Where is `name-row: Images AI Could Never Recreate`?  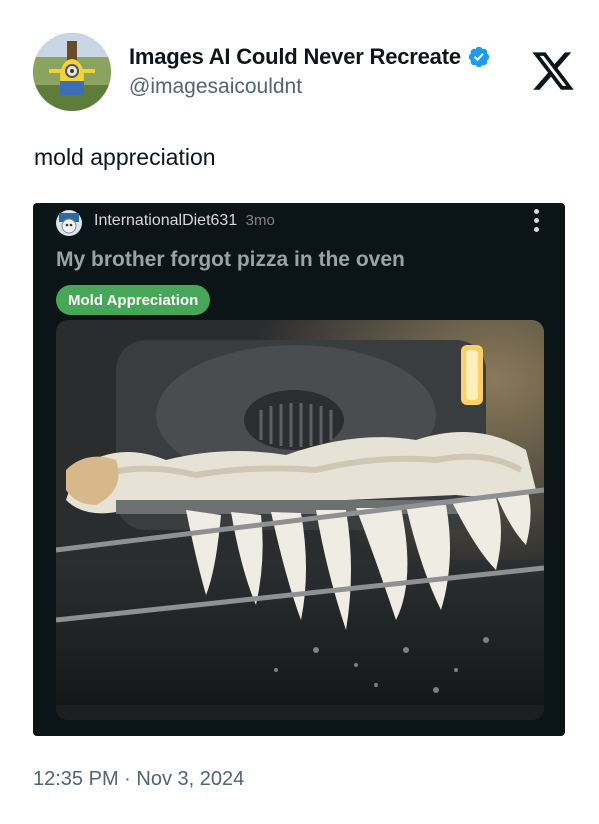 name-row: Images AI Could Never Recreate is located at coordinates (310, 57).